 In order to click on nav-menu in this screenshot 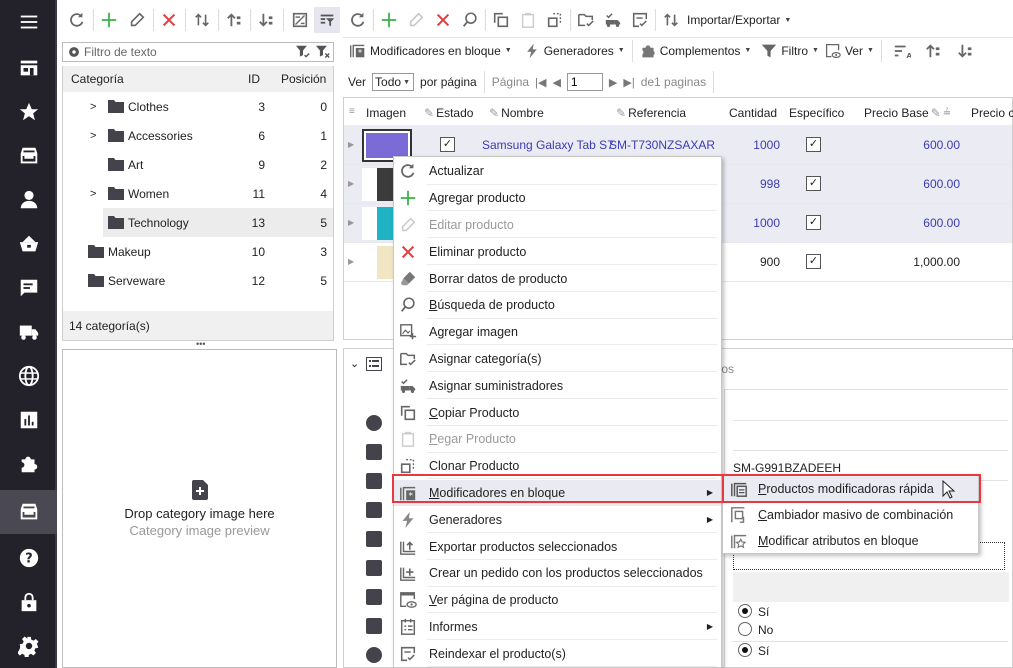, I will do `click(28, 22)`.